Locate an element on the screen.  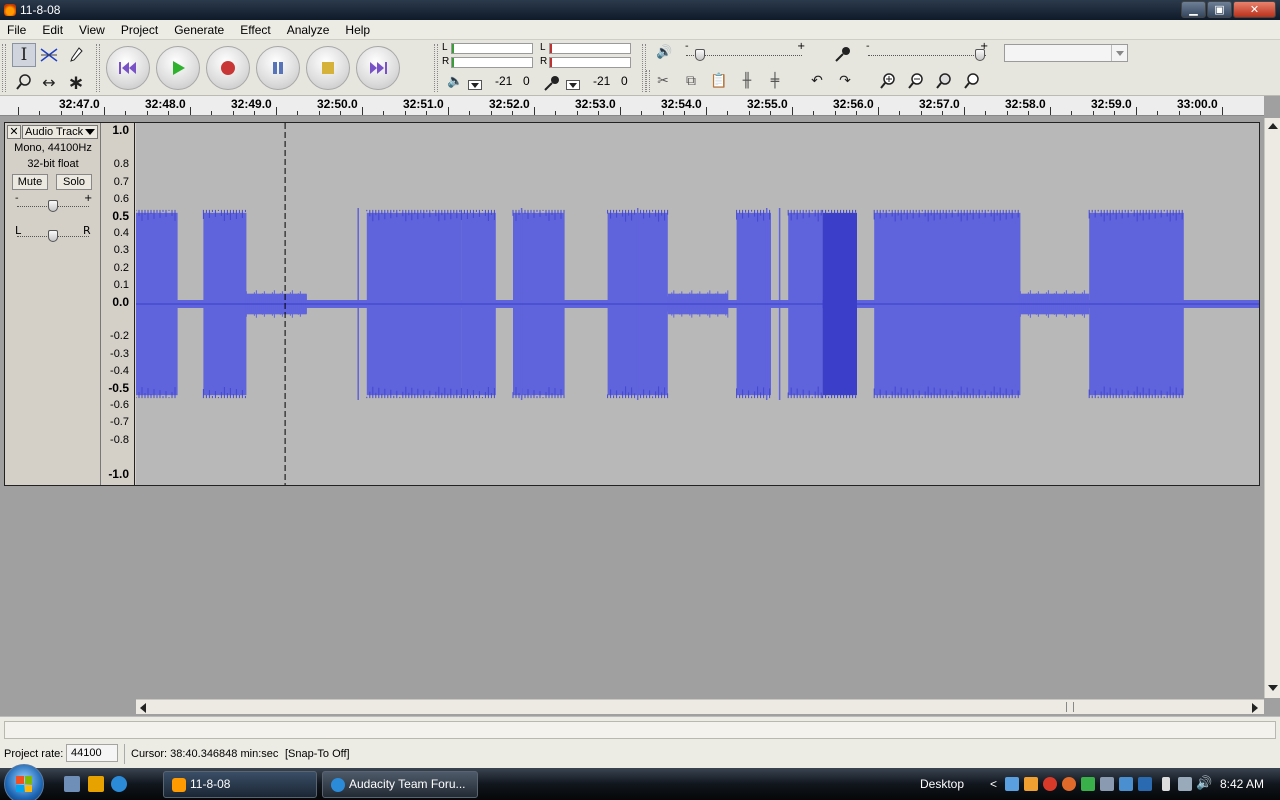
output-volume-thumb is located at coordinates (699, 55).